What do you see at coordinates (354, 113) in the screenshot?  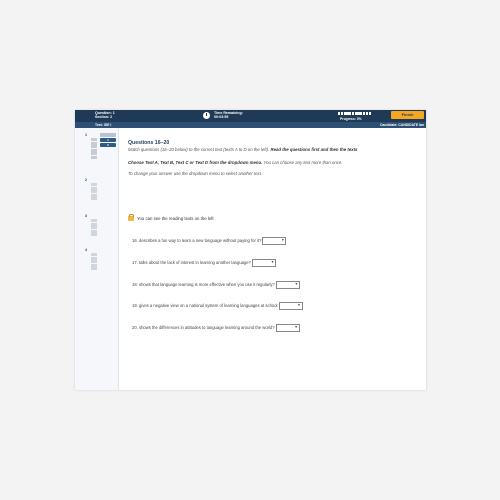 I see `progress-indicator` at bounding box center [354, 113].